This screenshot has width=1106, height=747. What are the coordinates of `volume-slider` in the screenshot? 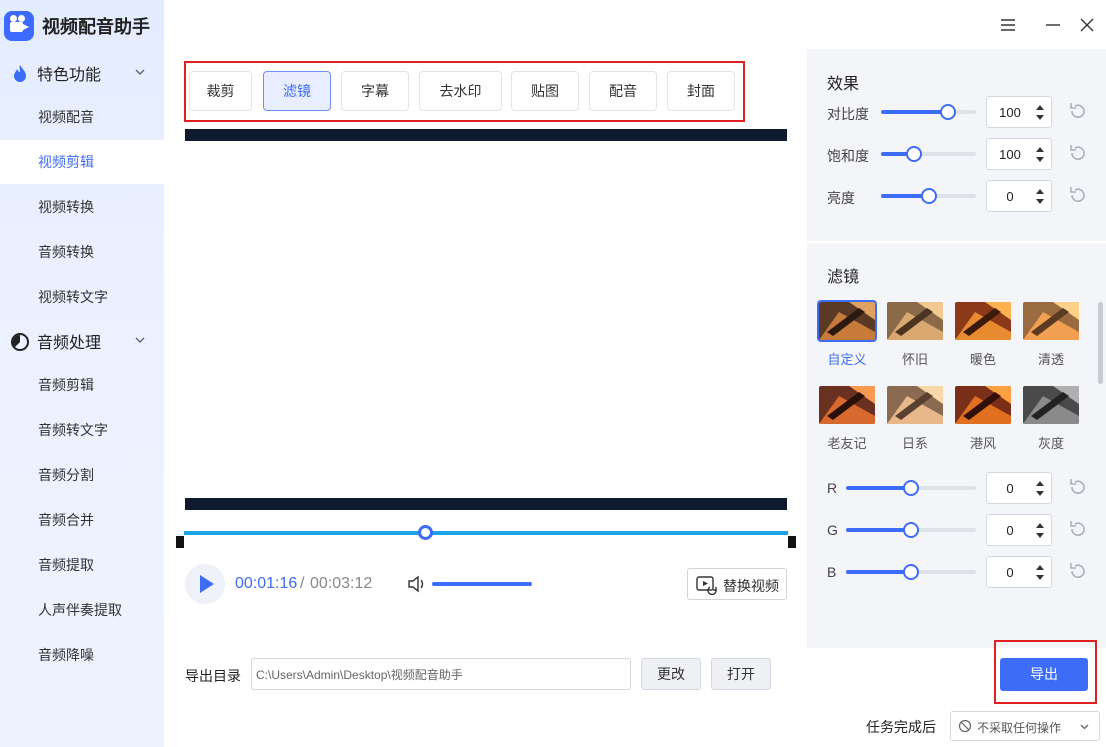 It's located at (482, 584).